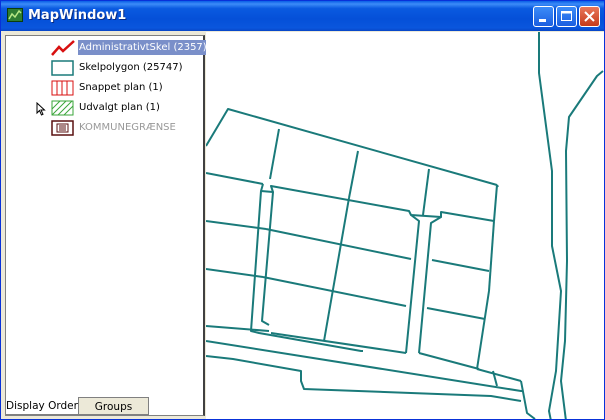 Image resolution: width=605 pixels, height=420 pixels. Describe the element at coordinates (63, 48) in the screenshot. I see `line-icon` at that location.